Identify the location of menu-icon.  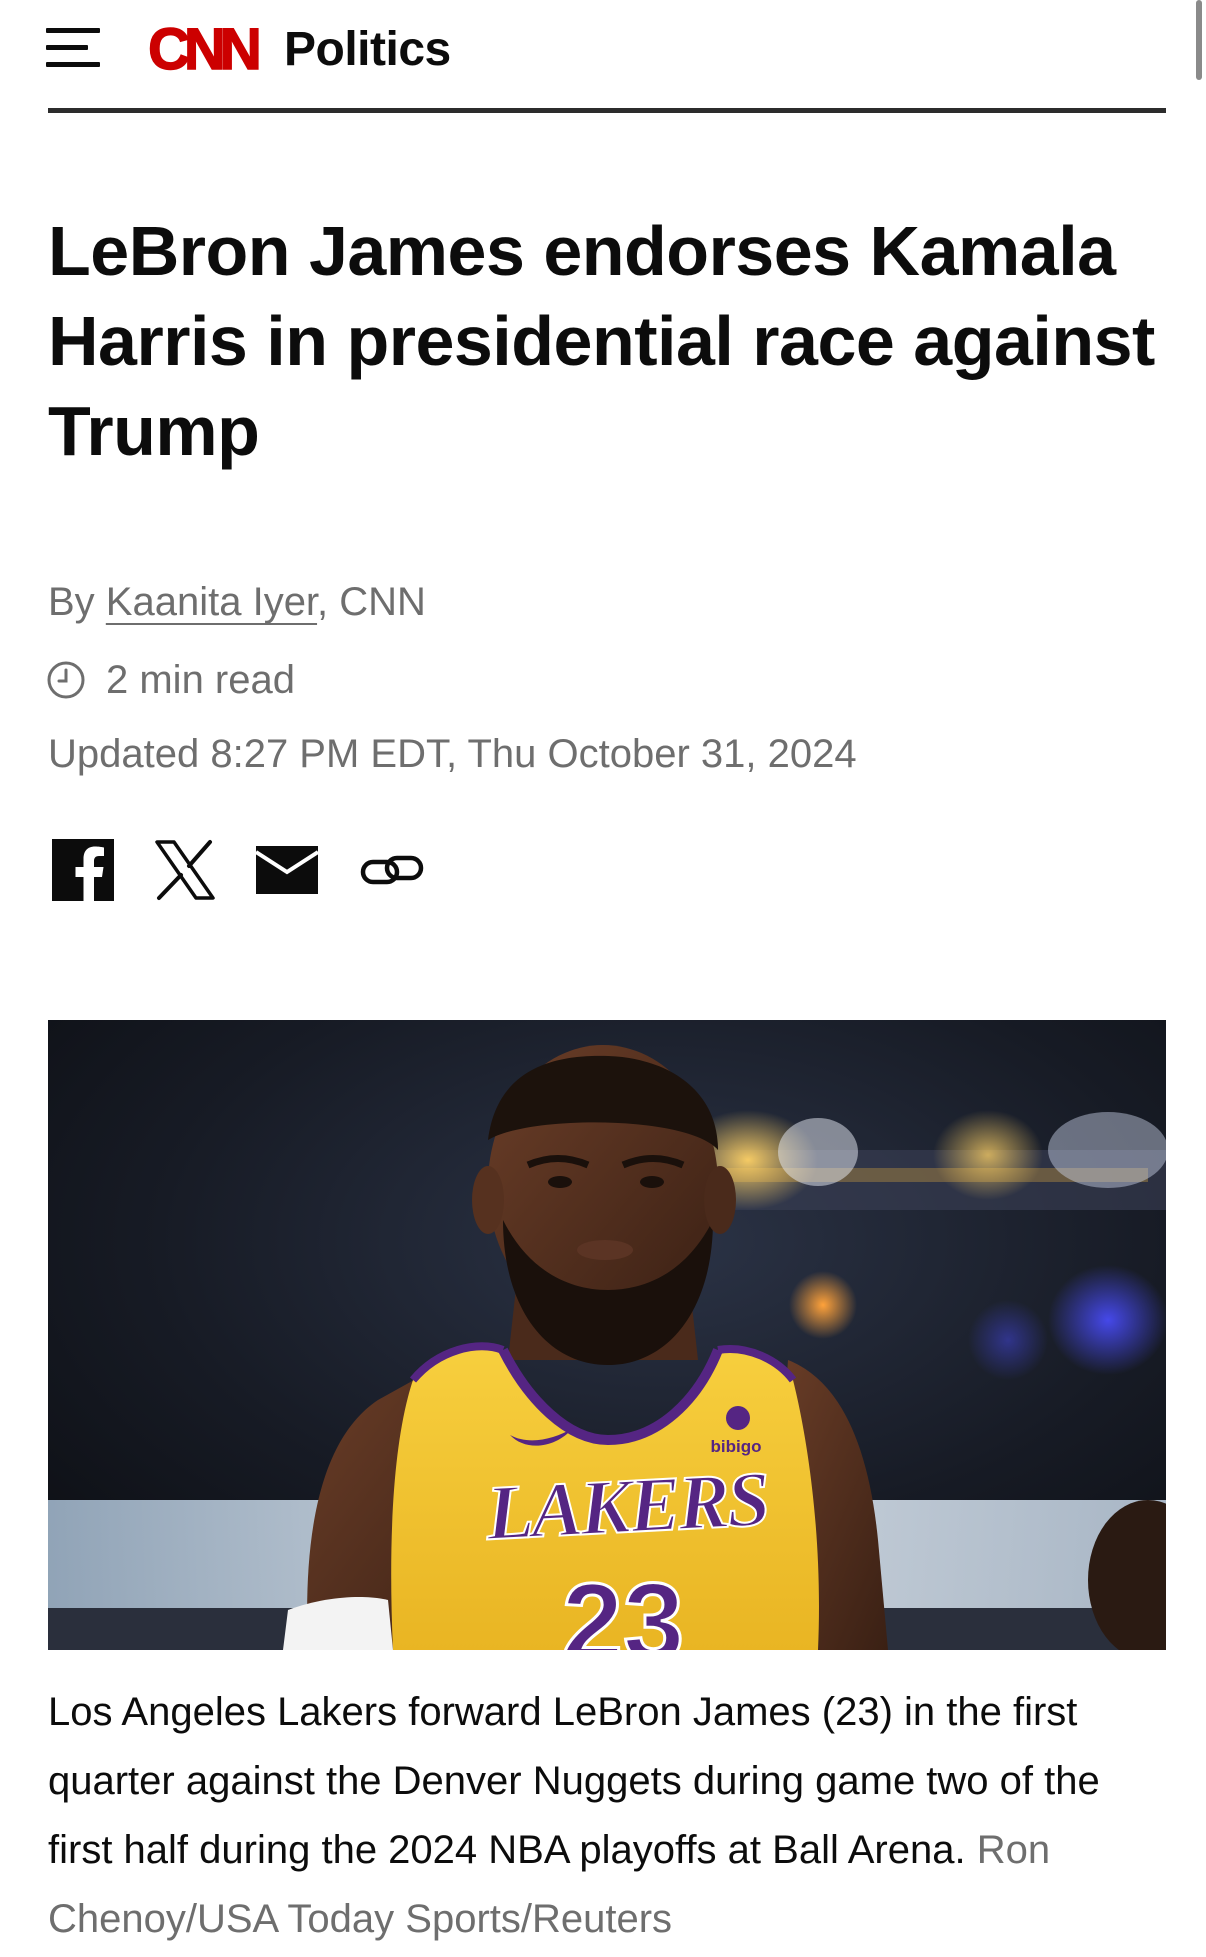
(73, 48).